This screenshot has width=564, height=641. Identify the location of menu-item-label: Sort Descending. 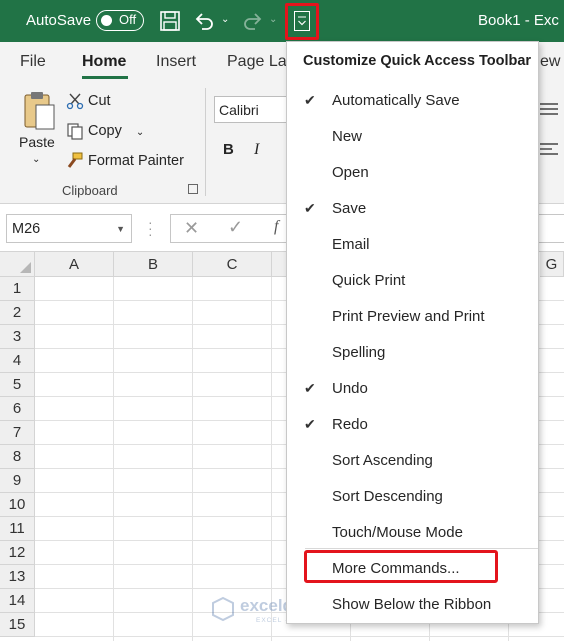
(387, 496).